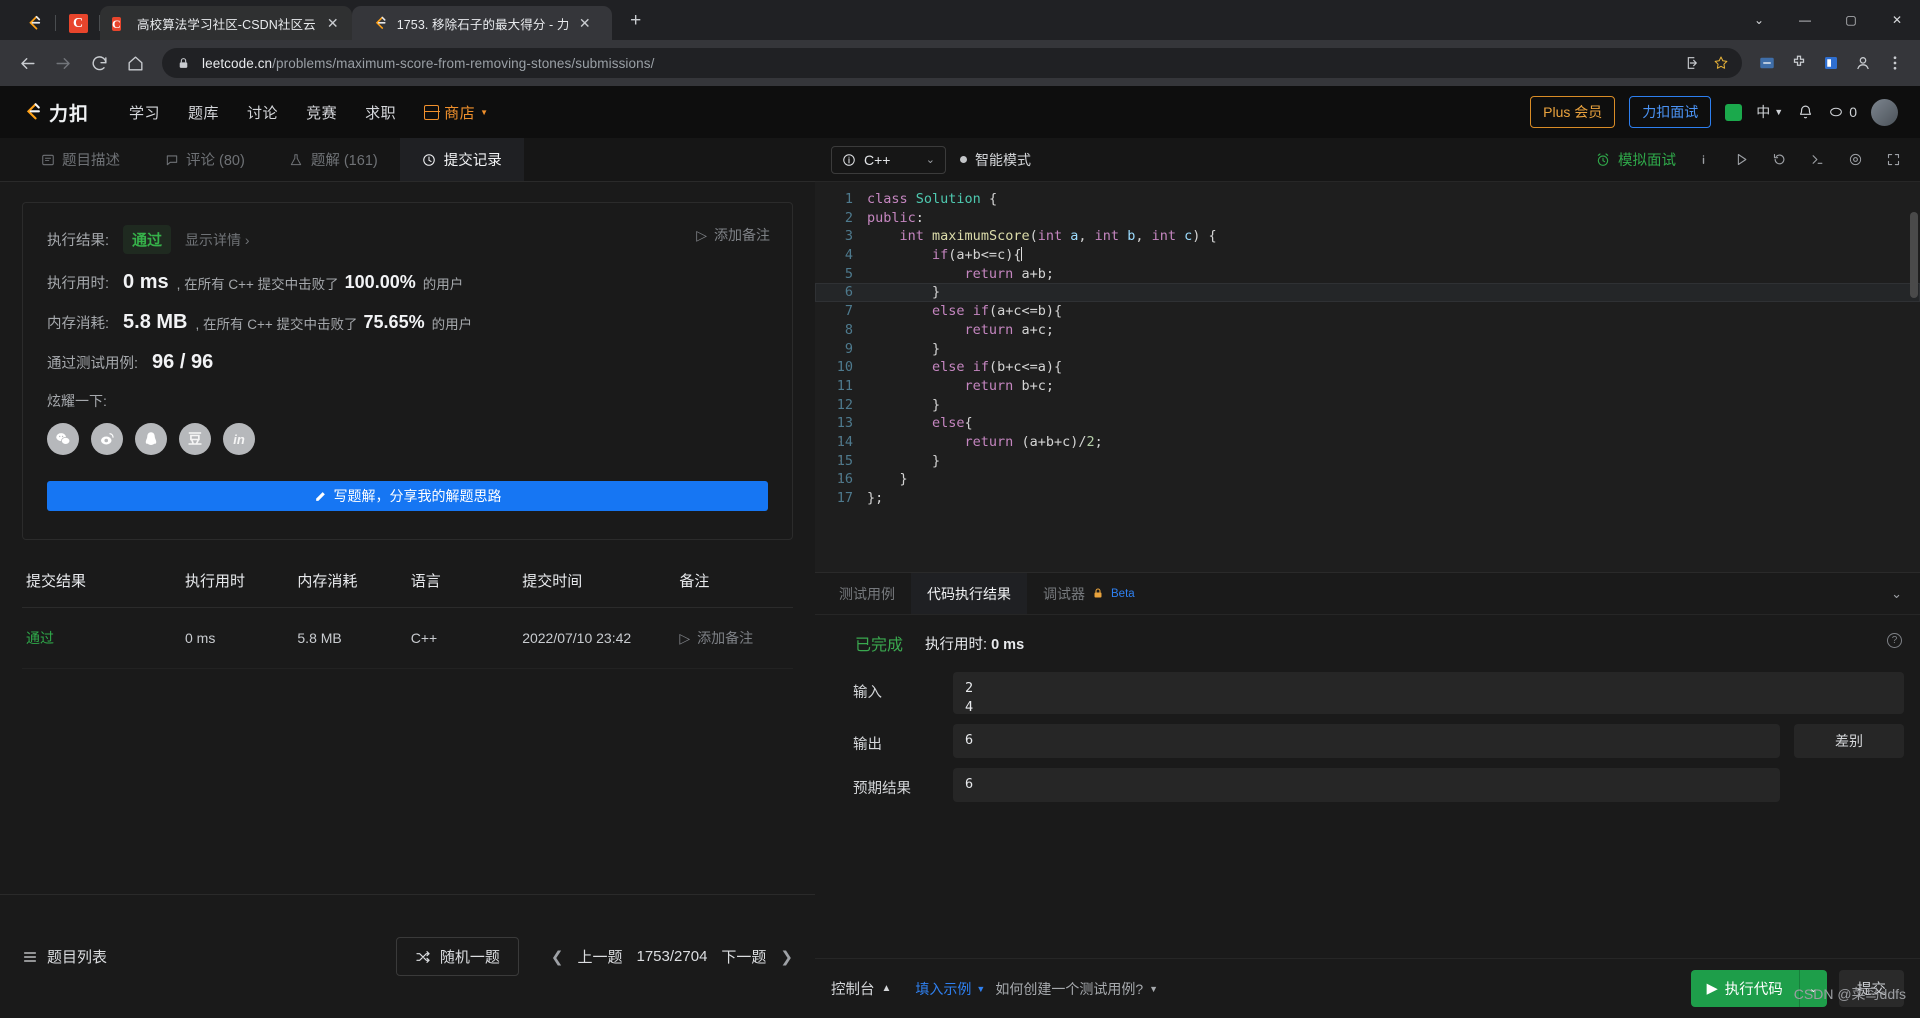  What do you see at coordinates (55, 112) in the screenshot?
I see `leetcode-brand: 力扣` at bounding box center [55, 112].